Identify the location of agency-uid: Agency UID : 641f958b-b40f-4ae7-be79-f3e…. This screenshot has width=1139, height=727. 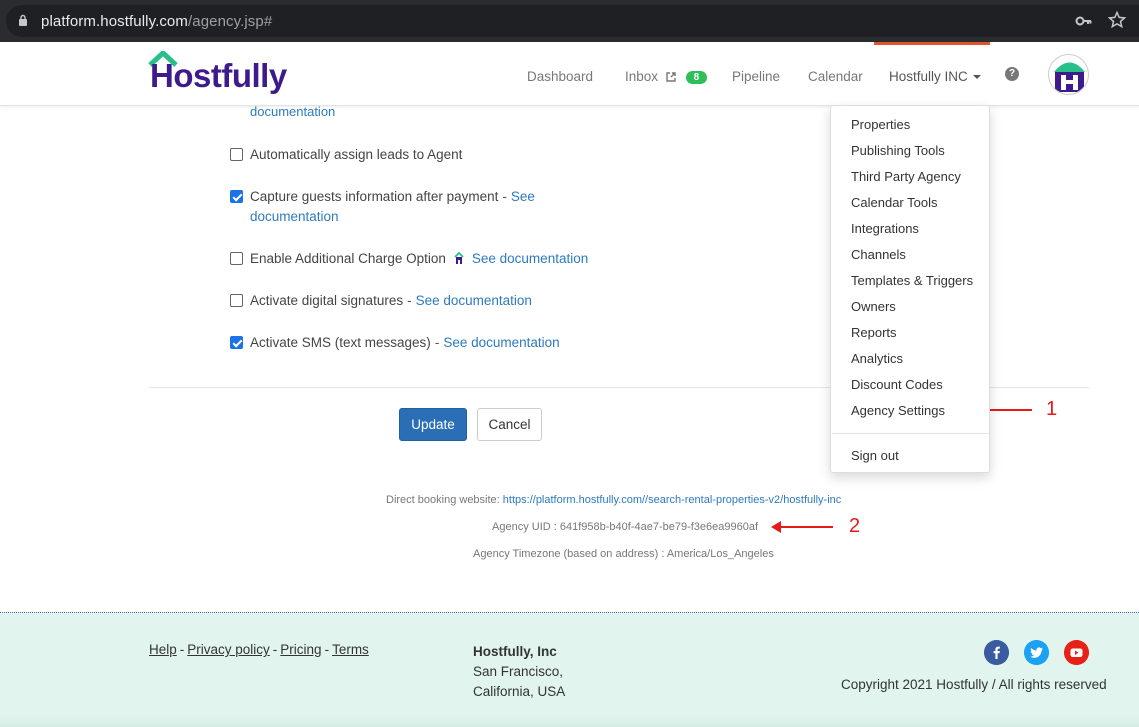
(625, 527).